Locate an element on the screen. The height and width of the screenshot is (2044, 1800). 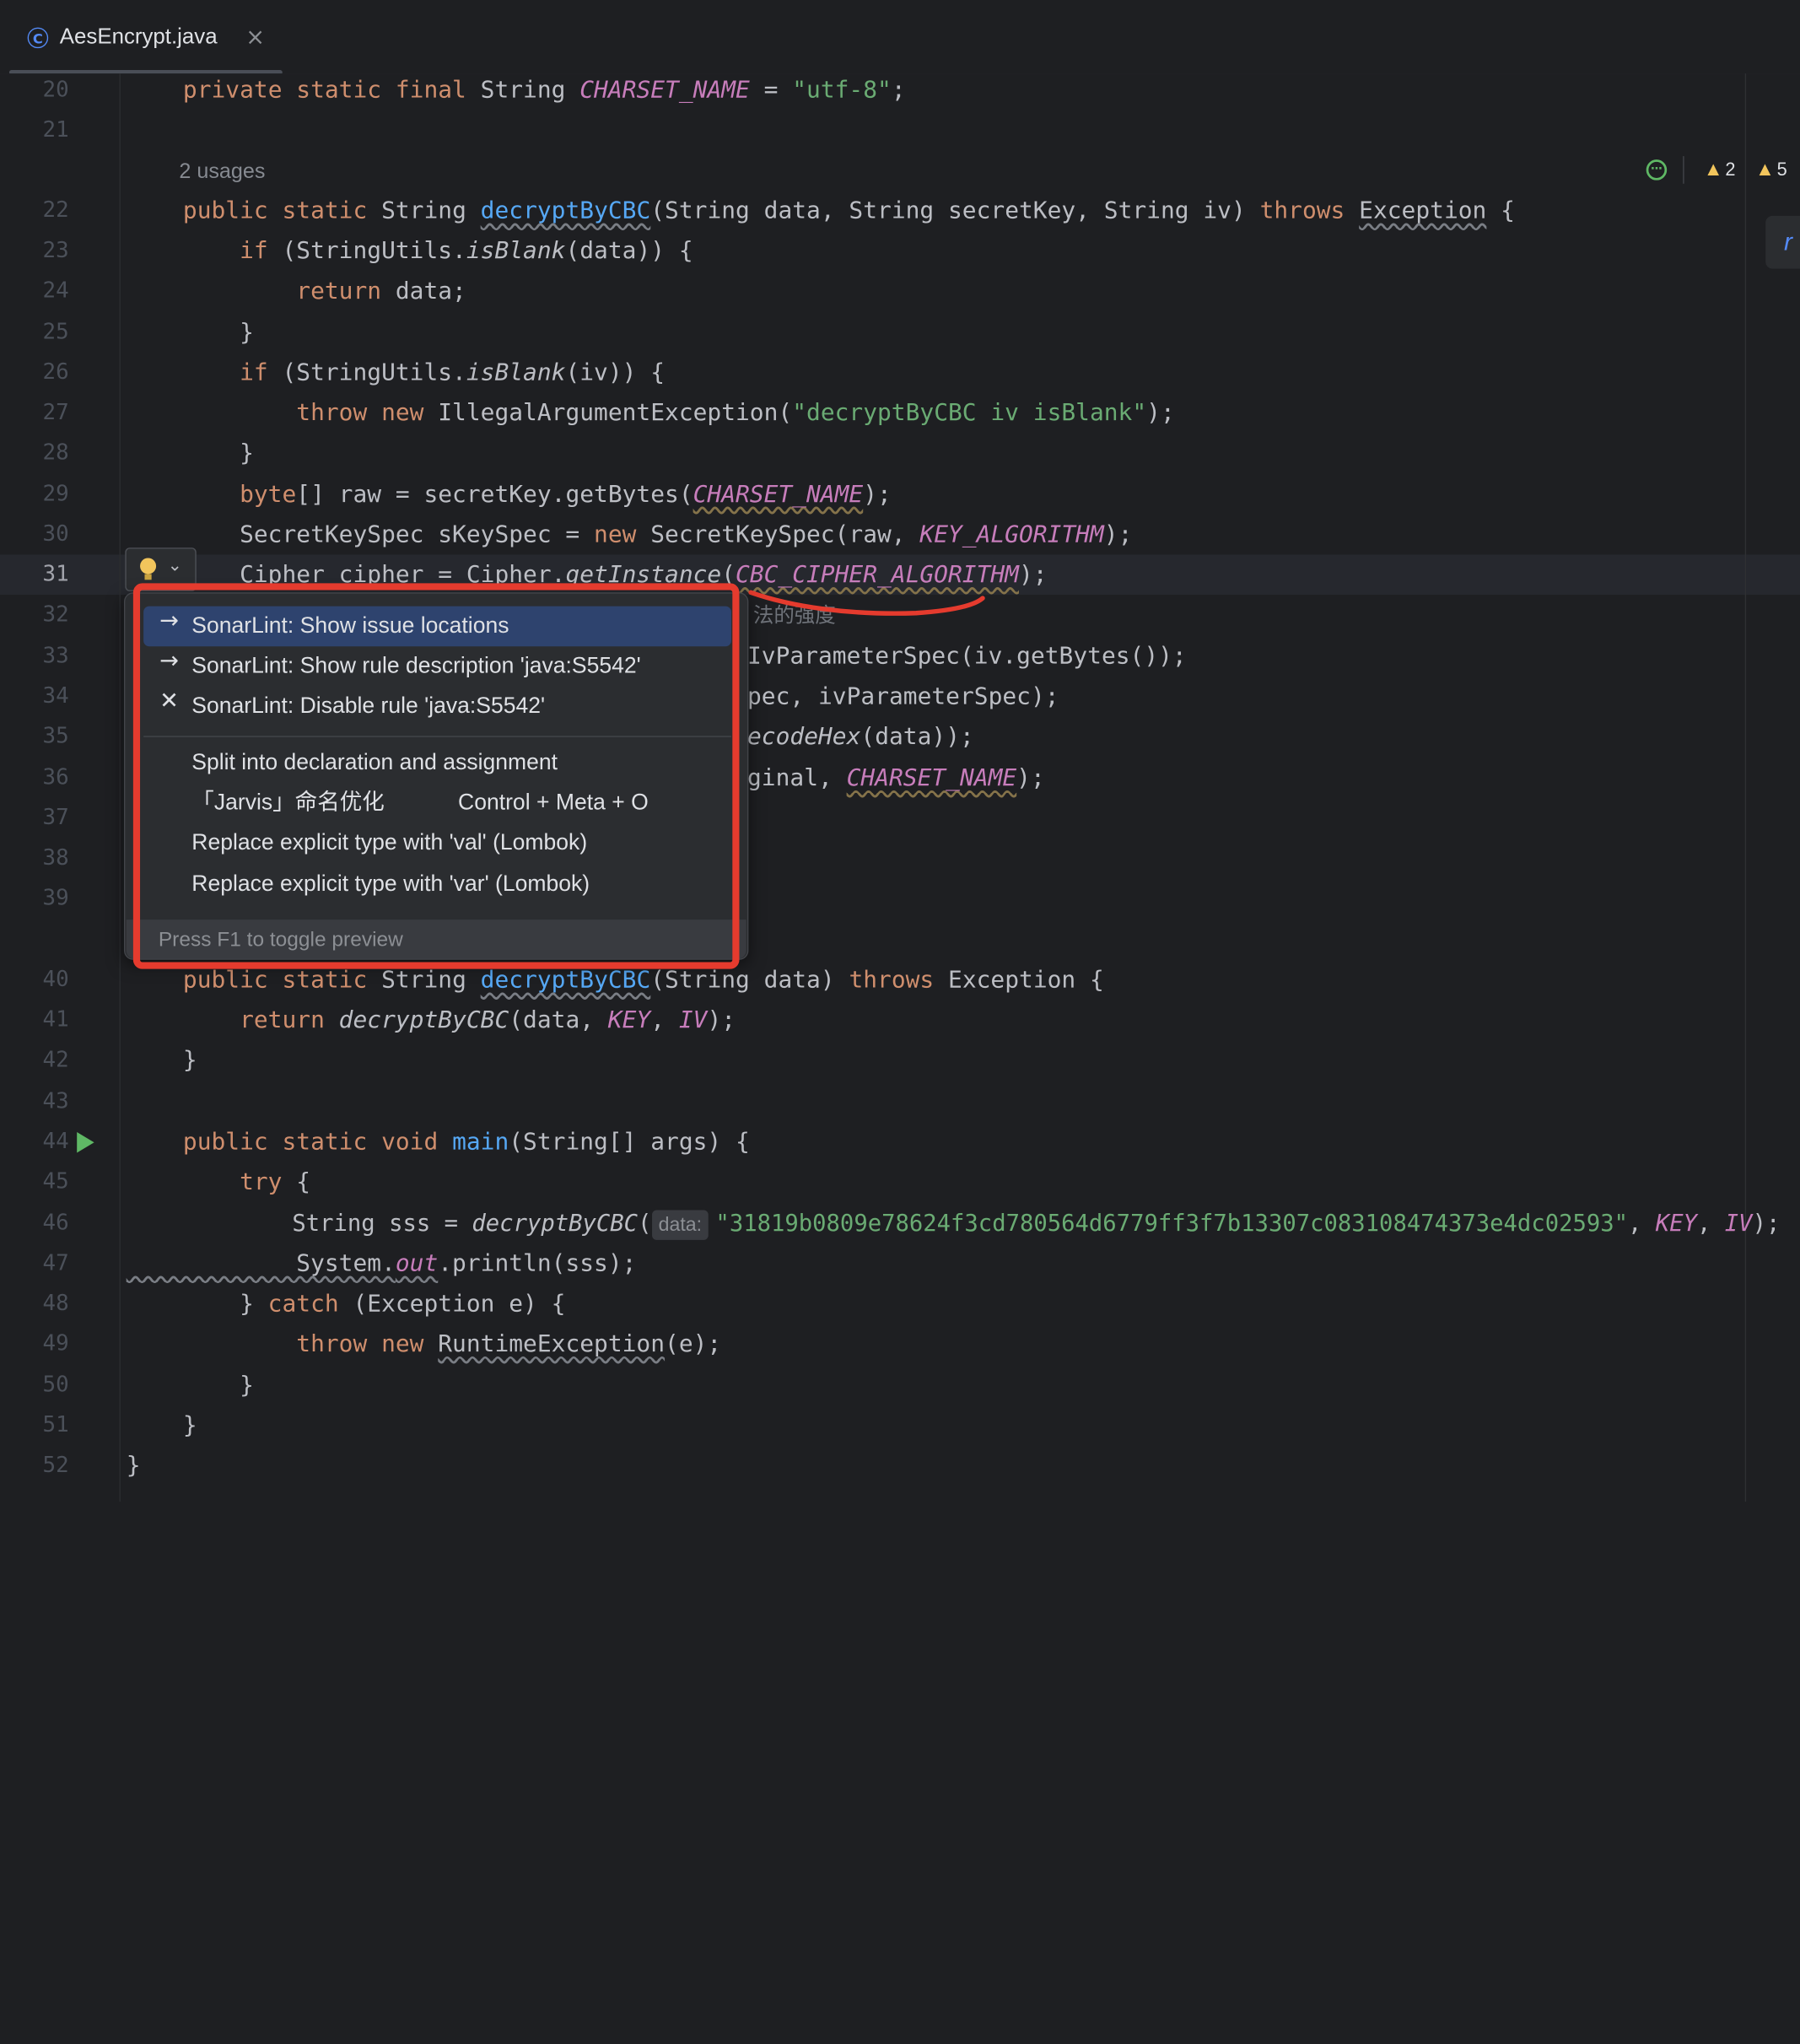
red-annotation-box is located at coordinates (436, 776).